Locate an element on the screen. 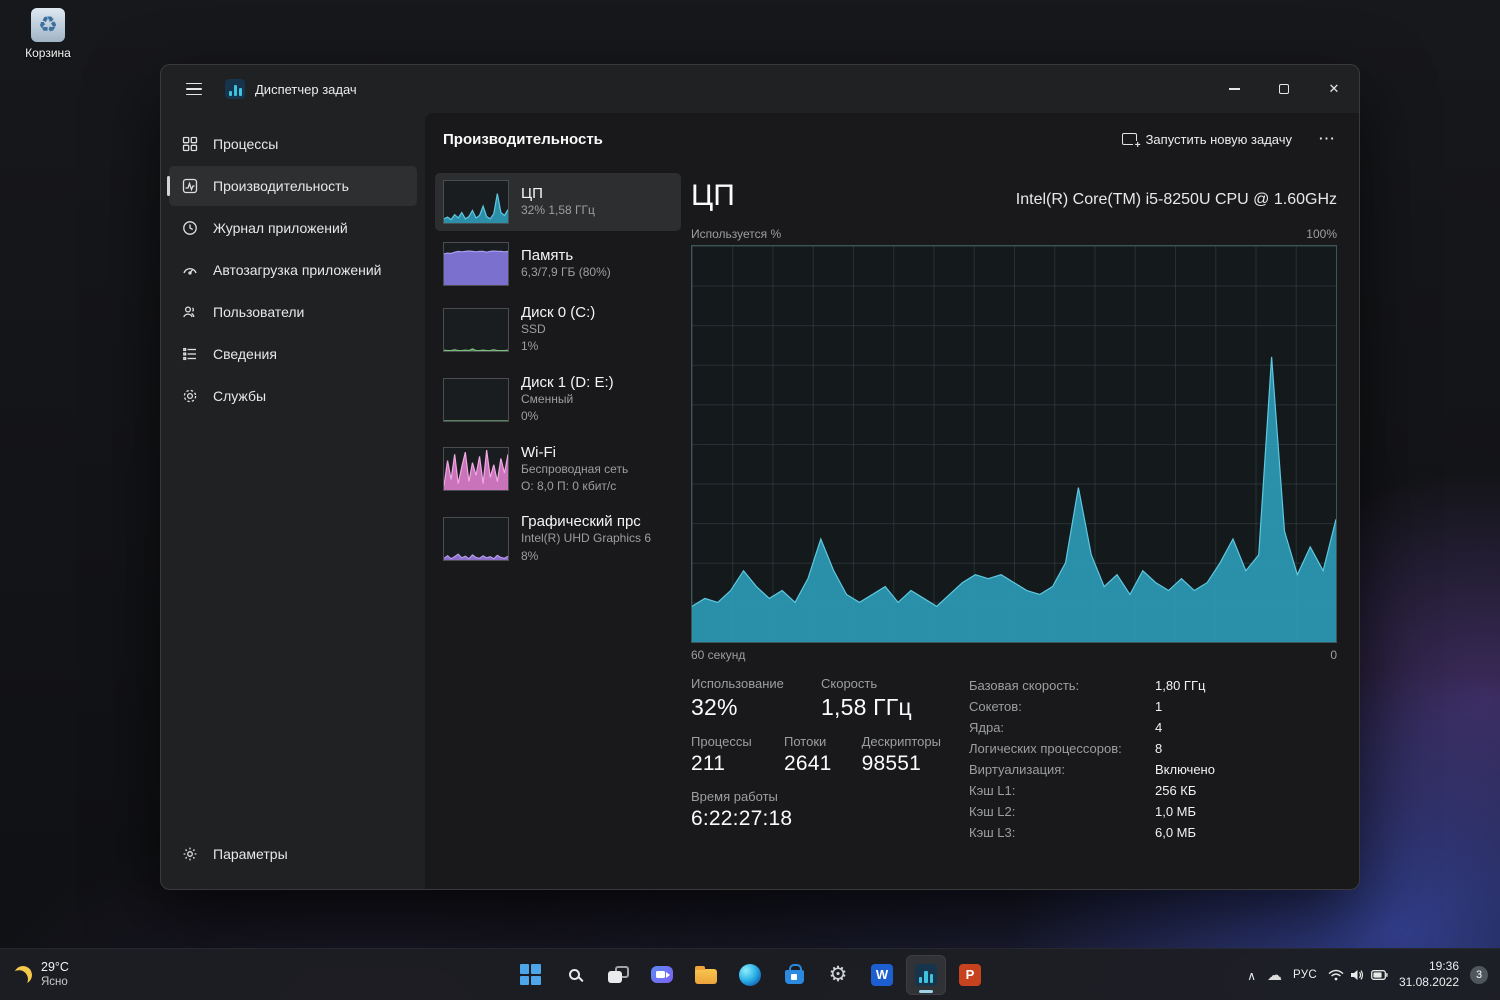 The height and width of the screenshot is (1000, 1500). detail-label: Базовая скорость: is located at coordinates (1024, 685).